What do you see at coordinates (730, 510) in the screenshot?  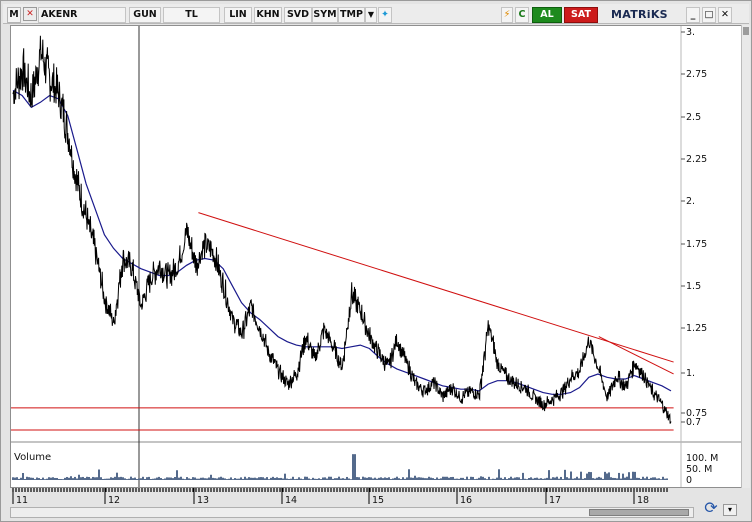 I see `settings-box-icon: ▾` at bounding box center [730, 510].